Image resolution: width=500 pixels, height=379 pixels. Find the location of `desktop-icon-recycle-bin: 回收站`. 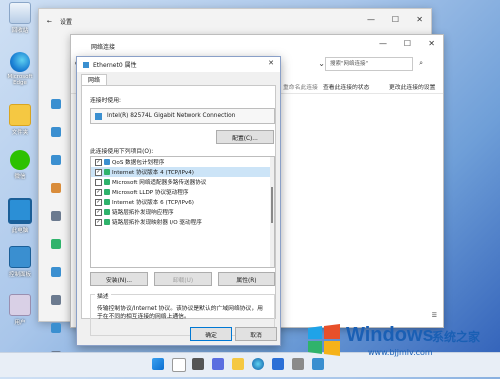

desktop-icon-recycle-bin: 回收站 is located at coordinates (20, 18).